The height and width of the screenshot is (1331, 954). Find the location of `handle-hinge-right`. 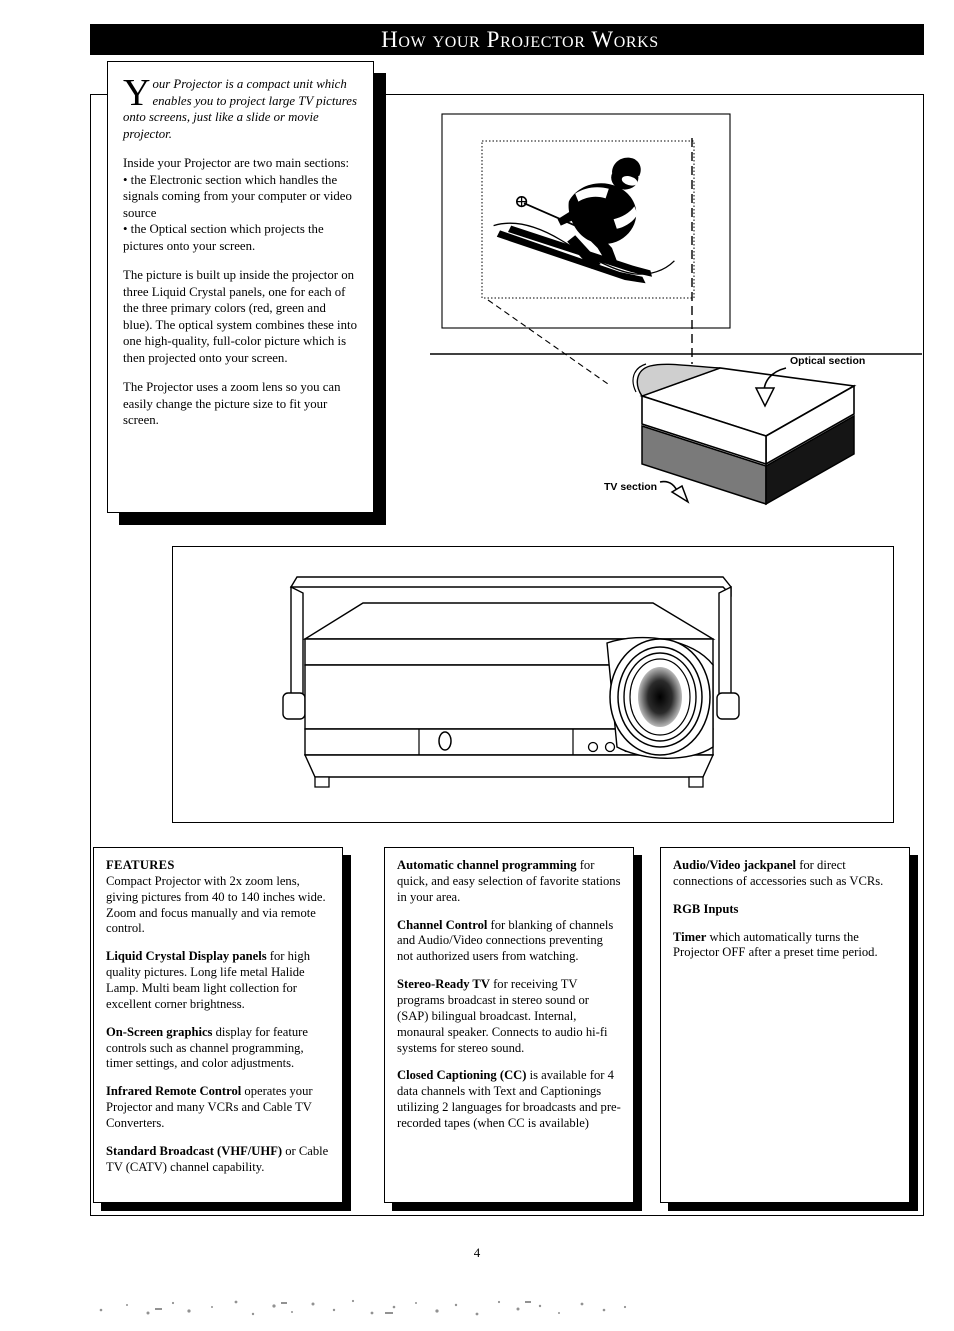

handle-hinge-right is located at coordinates (728, 706).